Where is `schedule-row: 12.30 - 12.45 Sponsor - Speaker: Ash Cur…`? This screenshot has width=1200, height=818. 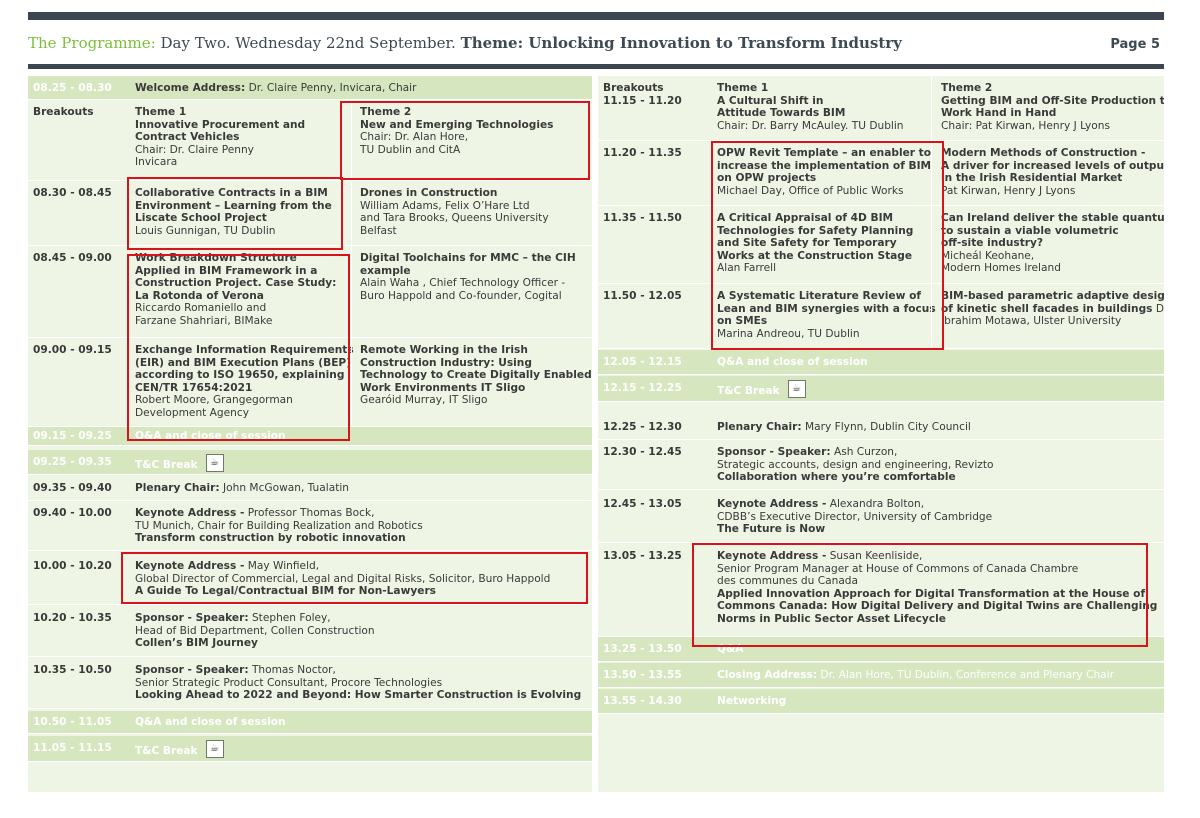 schedule-row: 12.30 - 12.45 Sponsor - Speaker: Ash Cur… is located at coordinates (881, 465).